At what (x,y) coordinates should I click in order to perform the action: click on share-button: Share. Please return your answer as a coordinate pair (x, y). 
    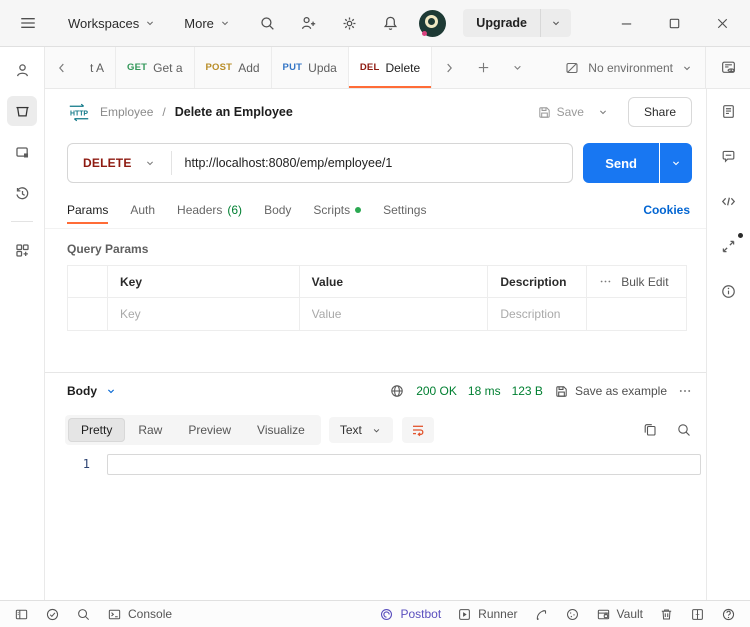
    Looking at the image, I should click on (659, 112).